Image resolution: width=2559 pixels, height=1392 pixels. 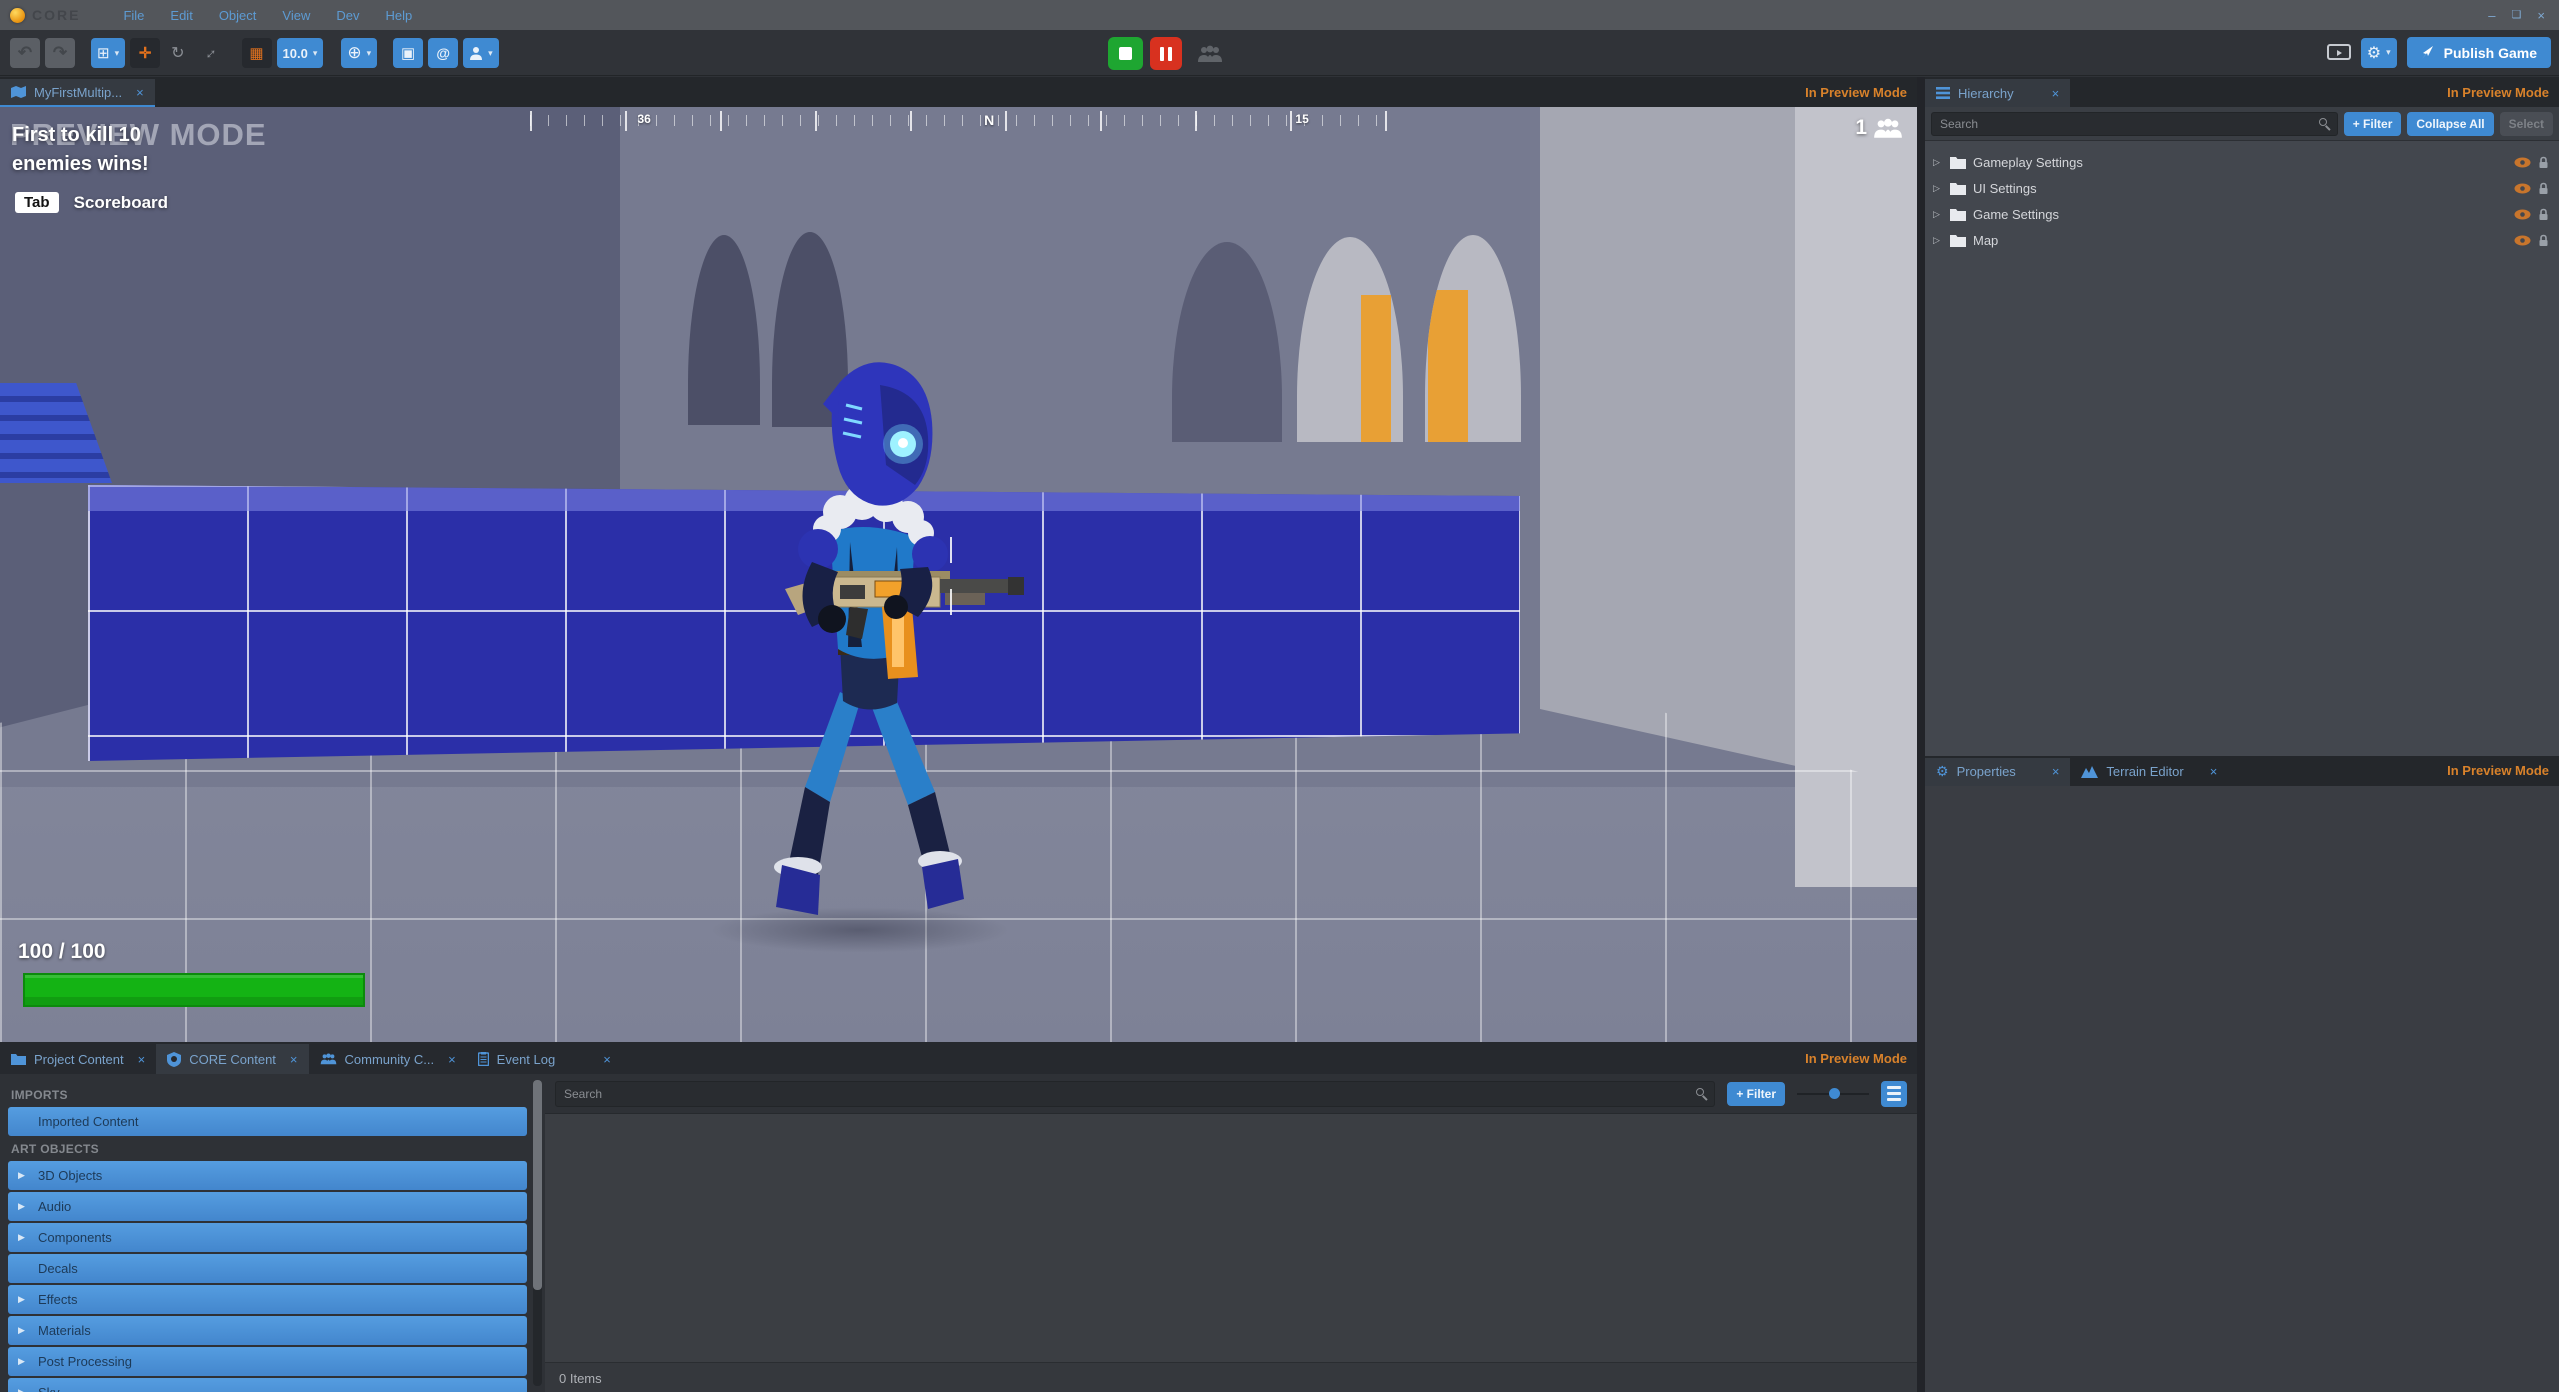 What do you see at coordinates (2242, 188) in the screenshot?
I see `tree-row-ui-settings: ▷ UI Settings` at bounding box center [2242, 188].